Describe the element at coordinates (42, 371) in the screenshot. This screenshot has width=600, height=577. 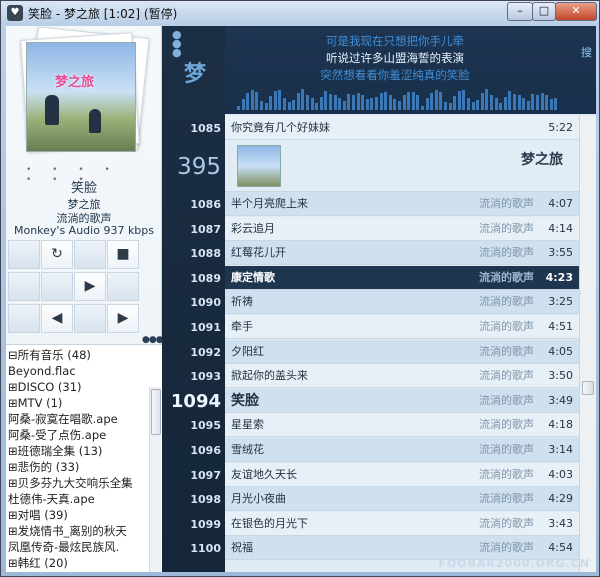
I see `tree-item: Beyond.flac` at that location.